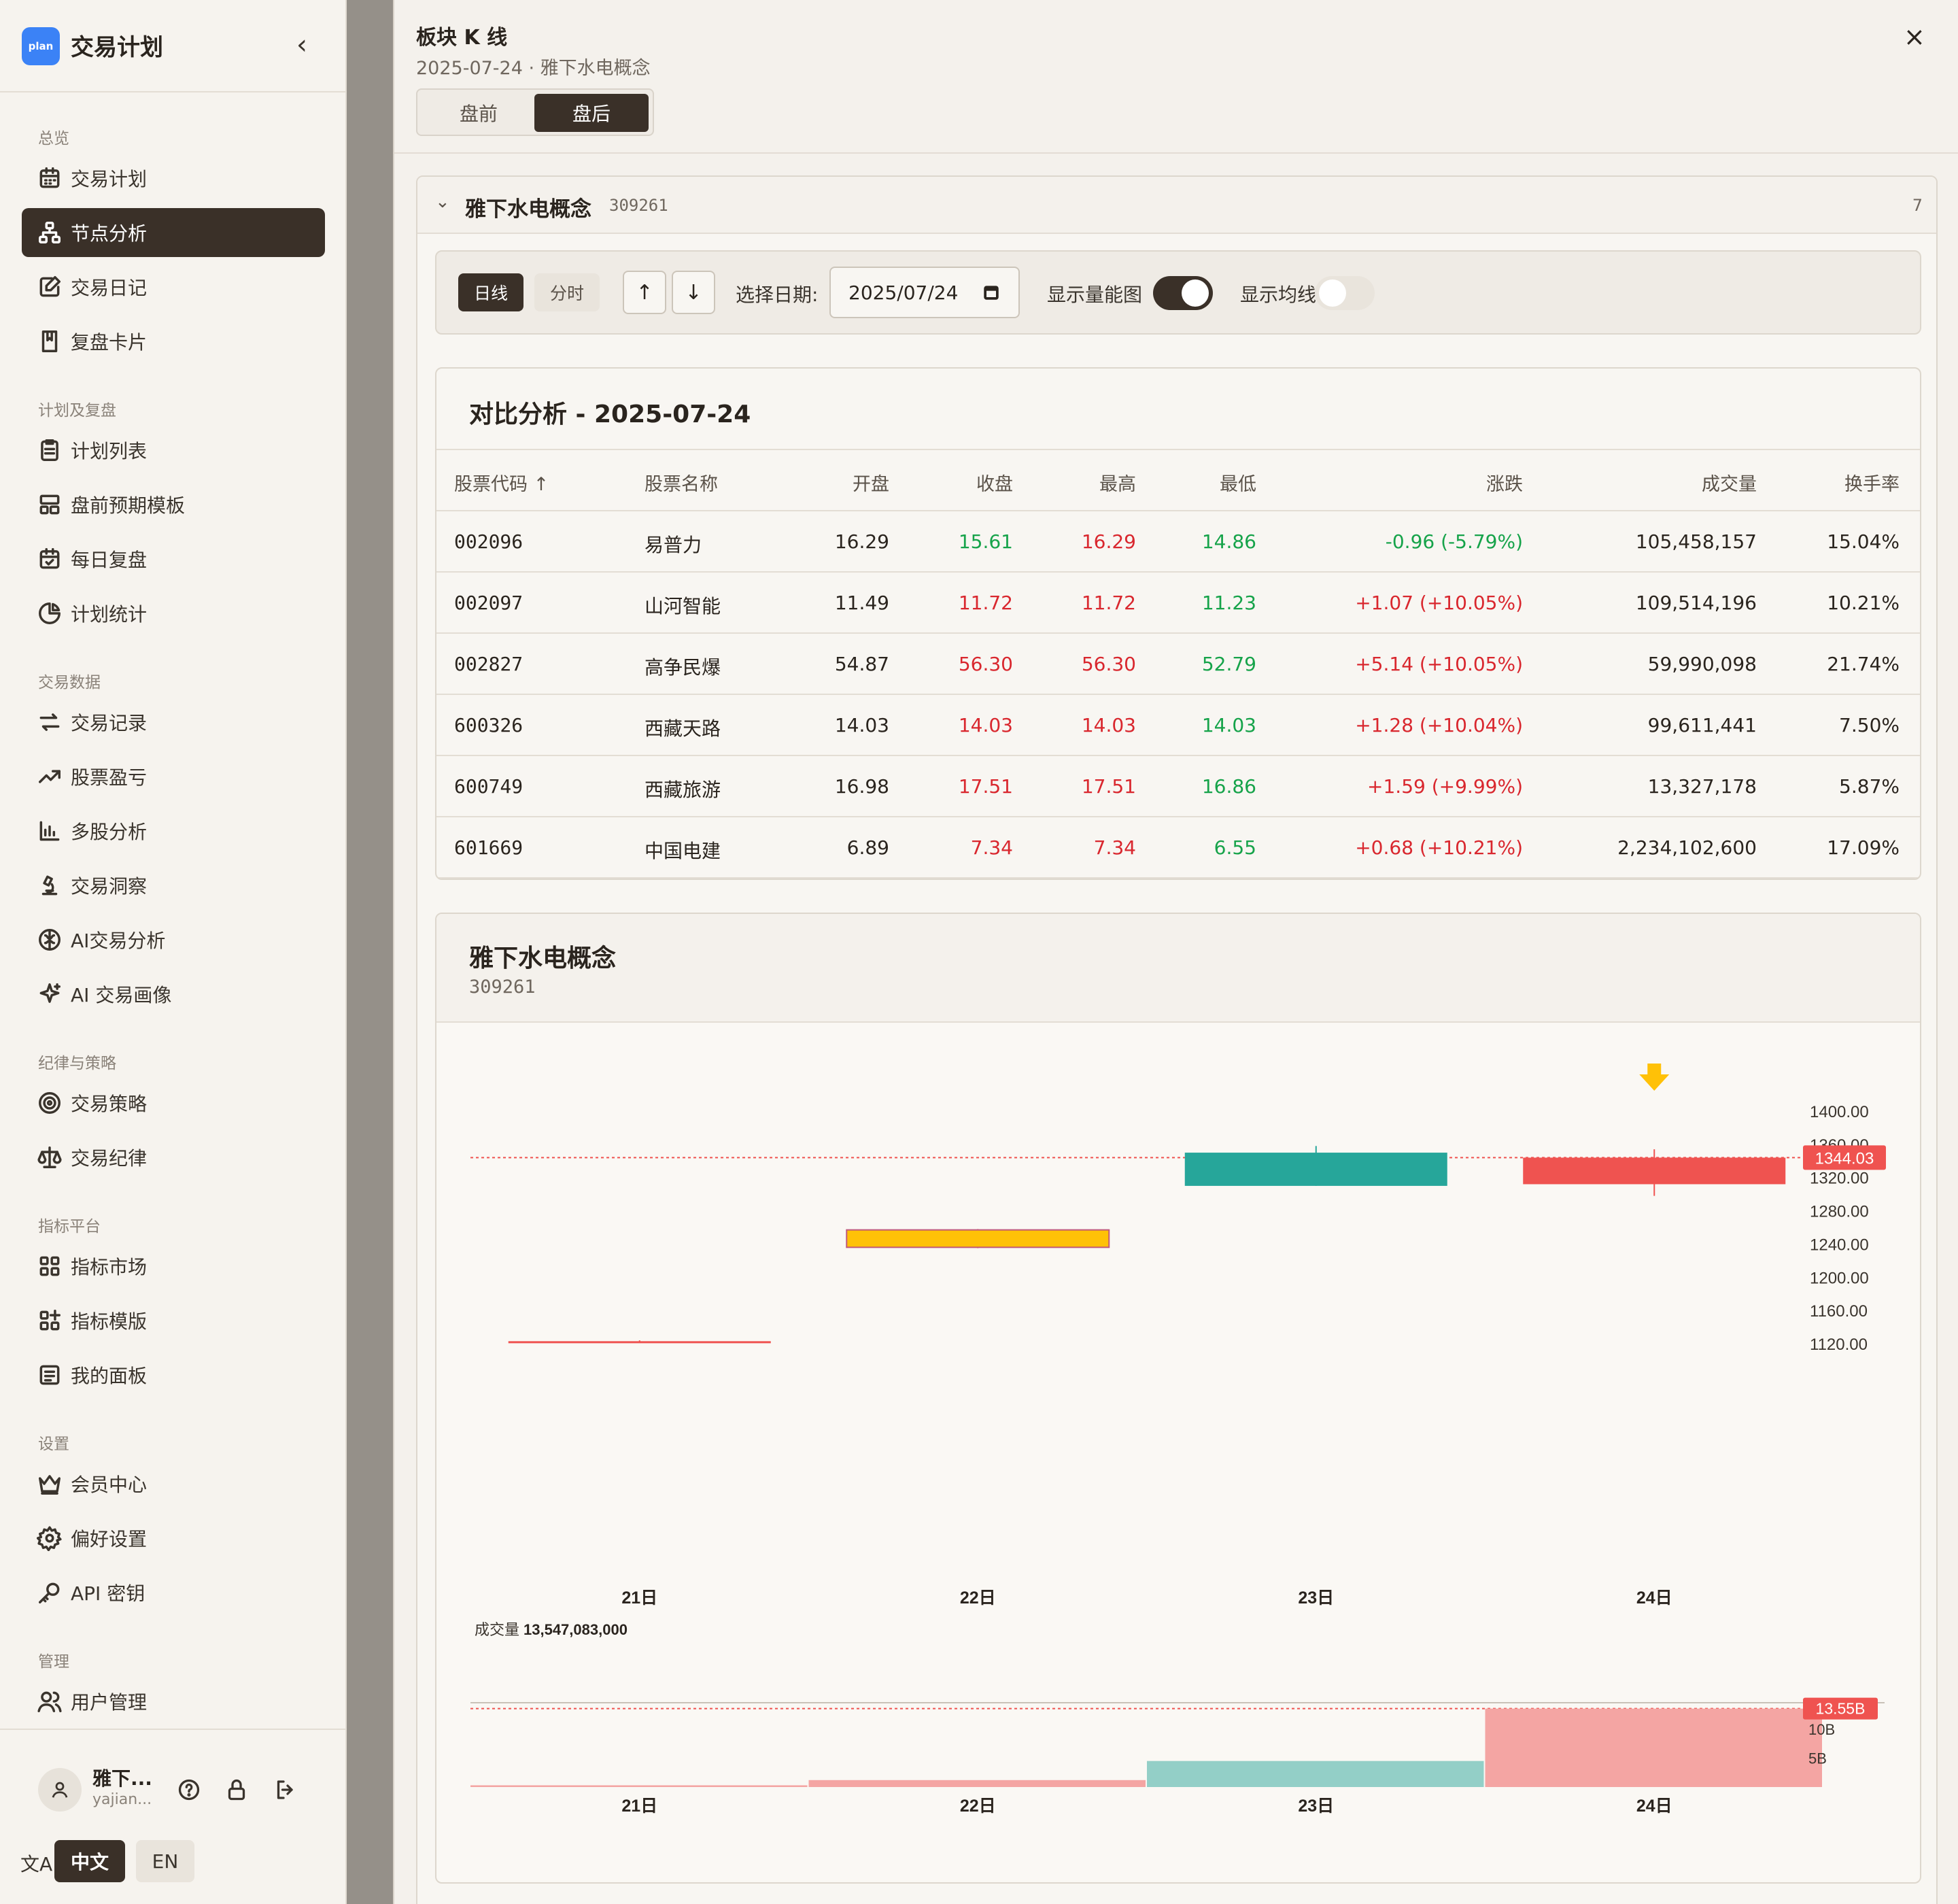 The height and width of the screenshot is (1904, 1958). I want to click on intraday-button: 分时, so click(567, 292).